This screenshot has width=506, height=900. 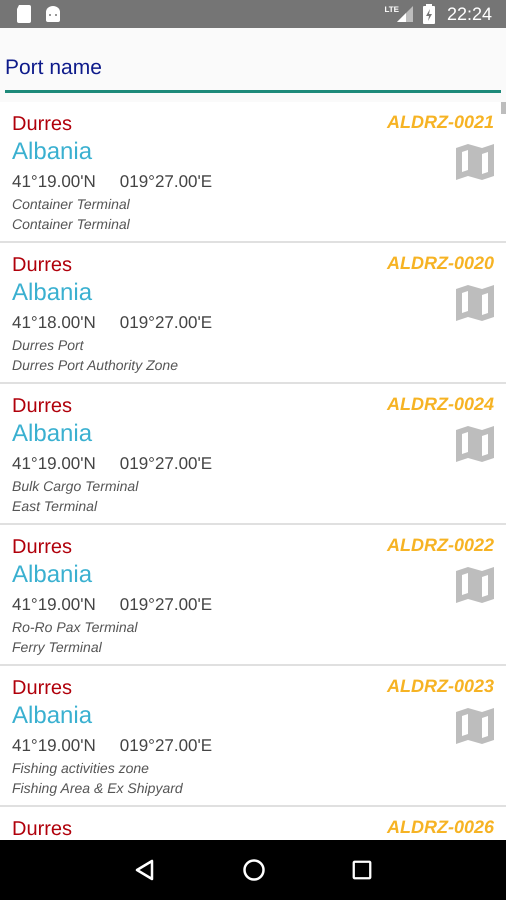 What do you see at coordinates (71, 224) in the screenshot?
I see `zone-name: Container Terminal` at bounding box center [71, 224].